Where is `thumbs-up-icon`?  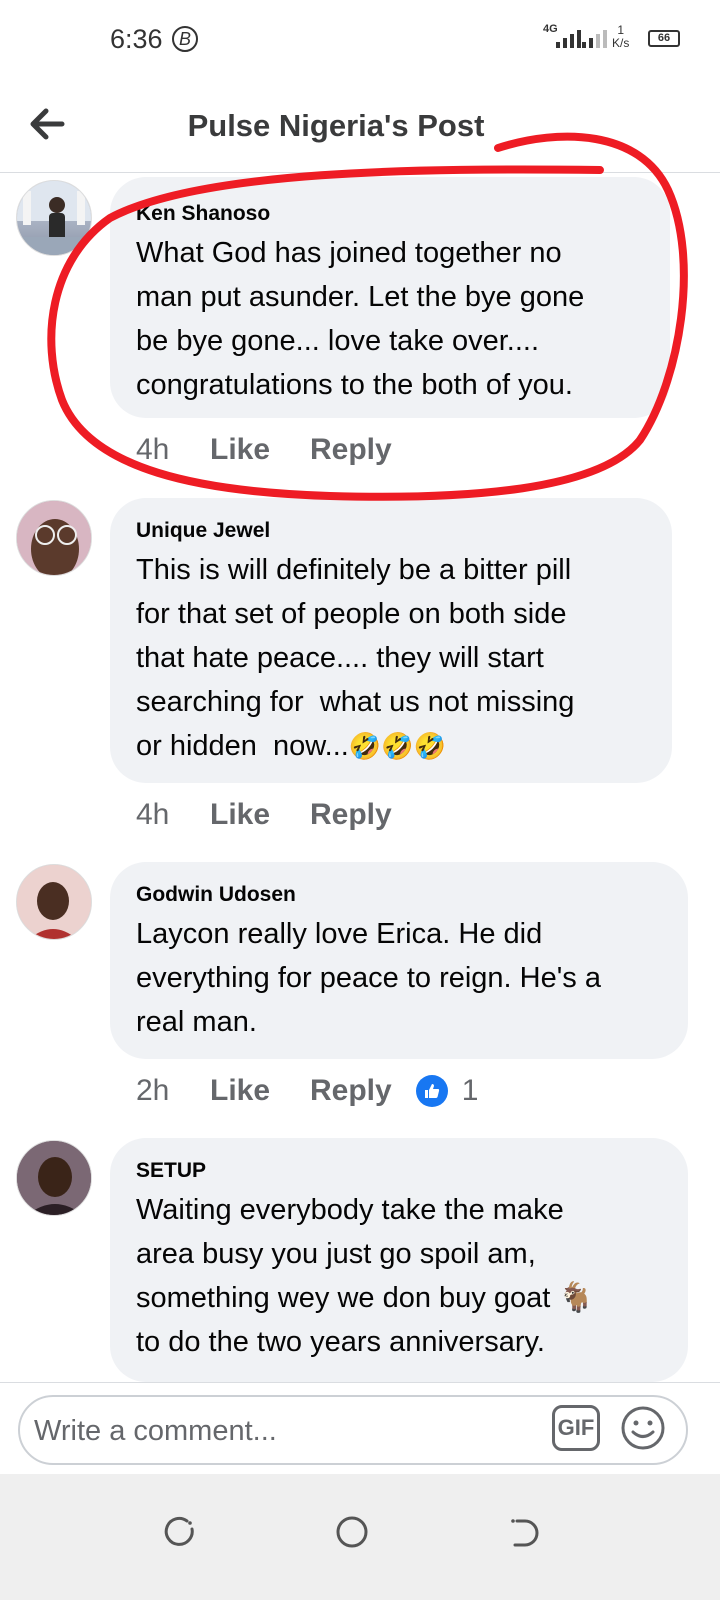 thumbs-up-icon is located at coordinates (431, 1091).